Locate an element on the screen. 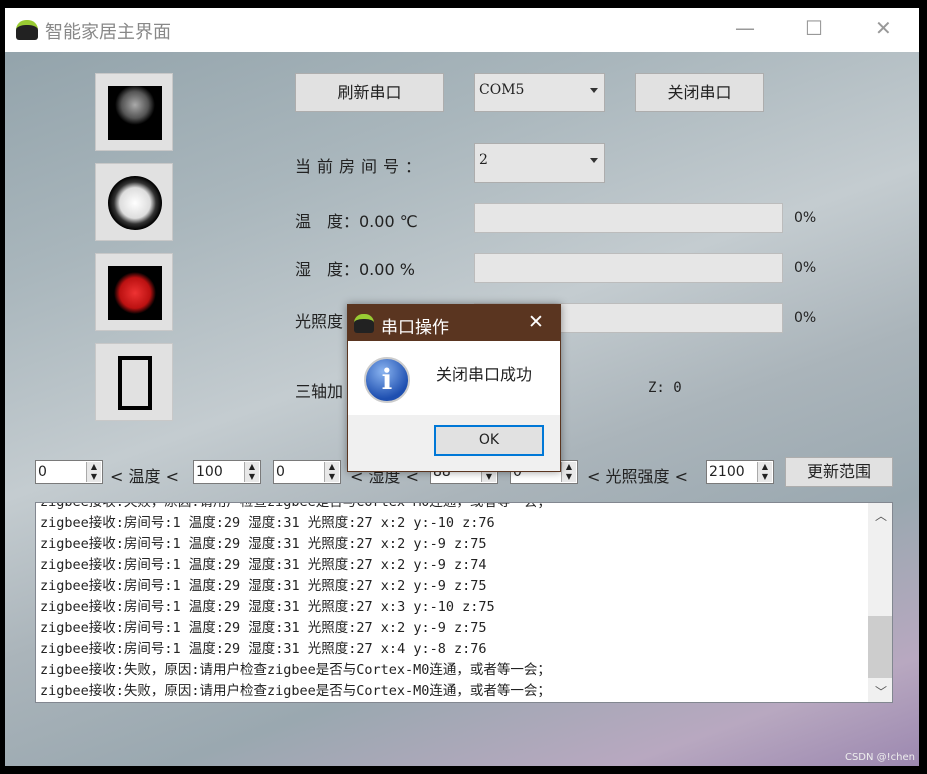 This screenshot has width=927, height=774. scroll-up-icon: ︿ is located at coordinates (881, 515).